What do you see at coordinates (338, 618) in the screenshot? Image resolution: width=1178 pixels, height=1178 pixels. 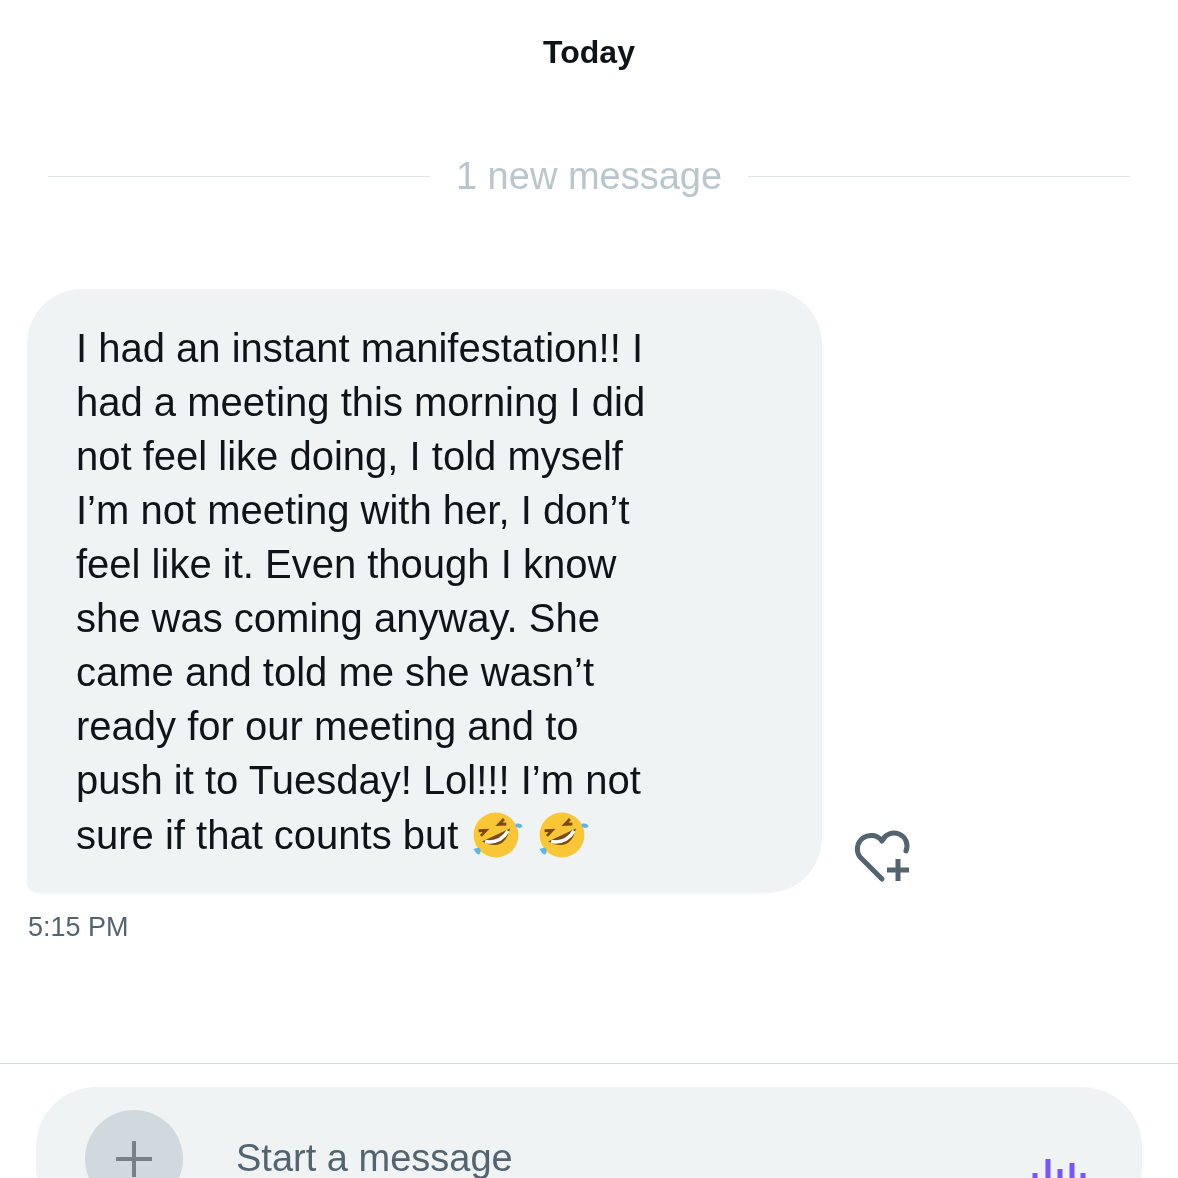 I see `message-line: she was coming anyway. She` at bounding box center [338, 618].